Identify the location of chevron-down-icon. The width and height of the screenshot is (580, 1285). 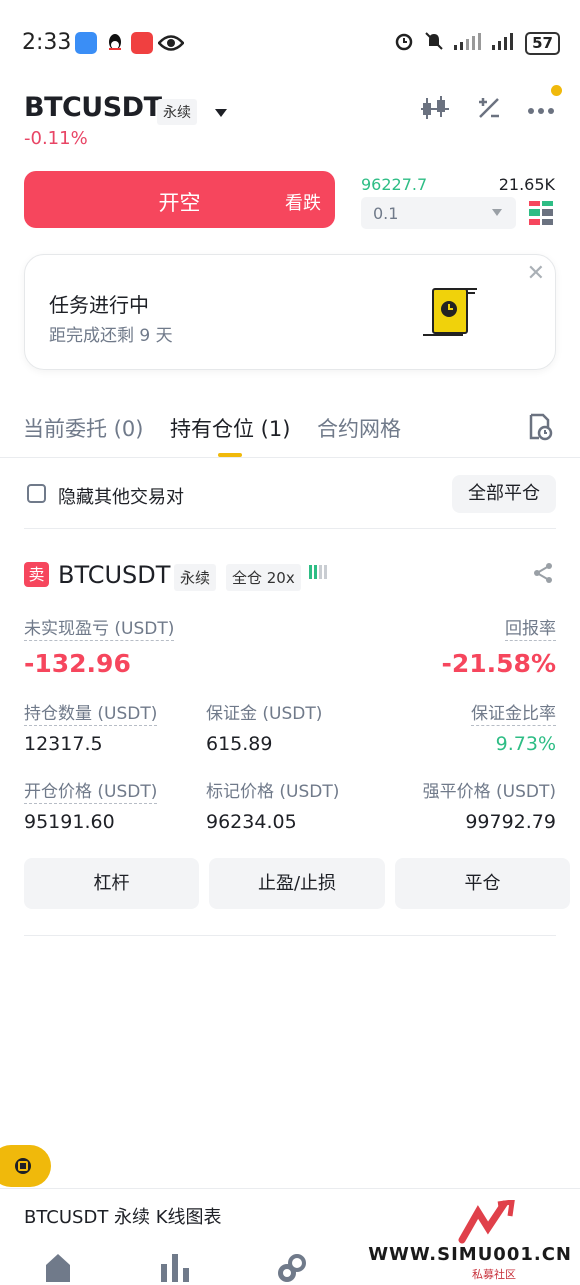
(497, 212).